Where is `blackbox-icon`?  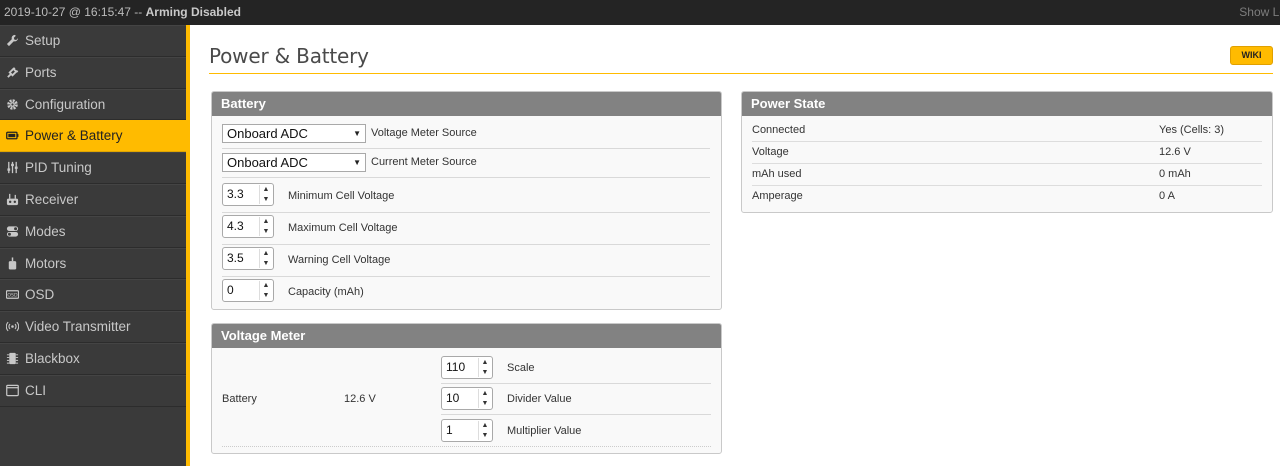
blackbox-icon is located at coordinates (12, 358).